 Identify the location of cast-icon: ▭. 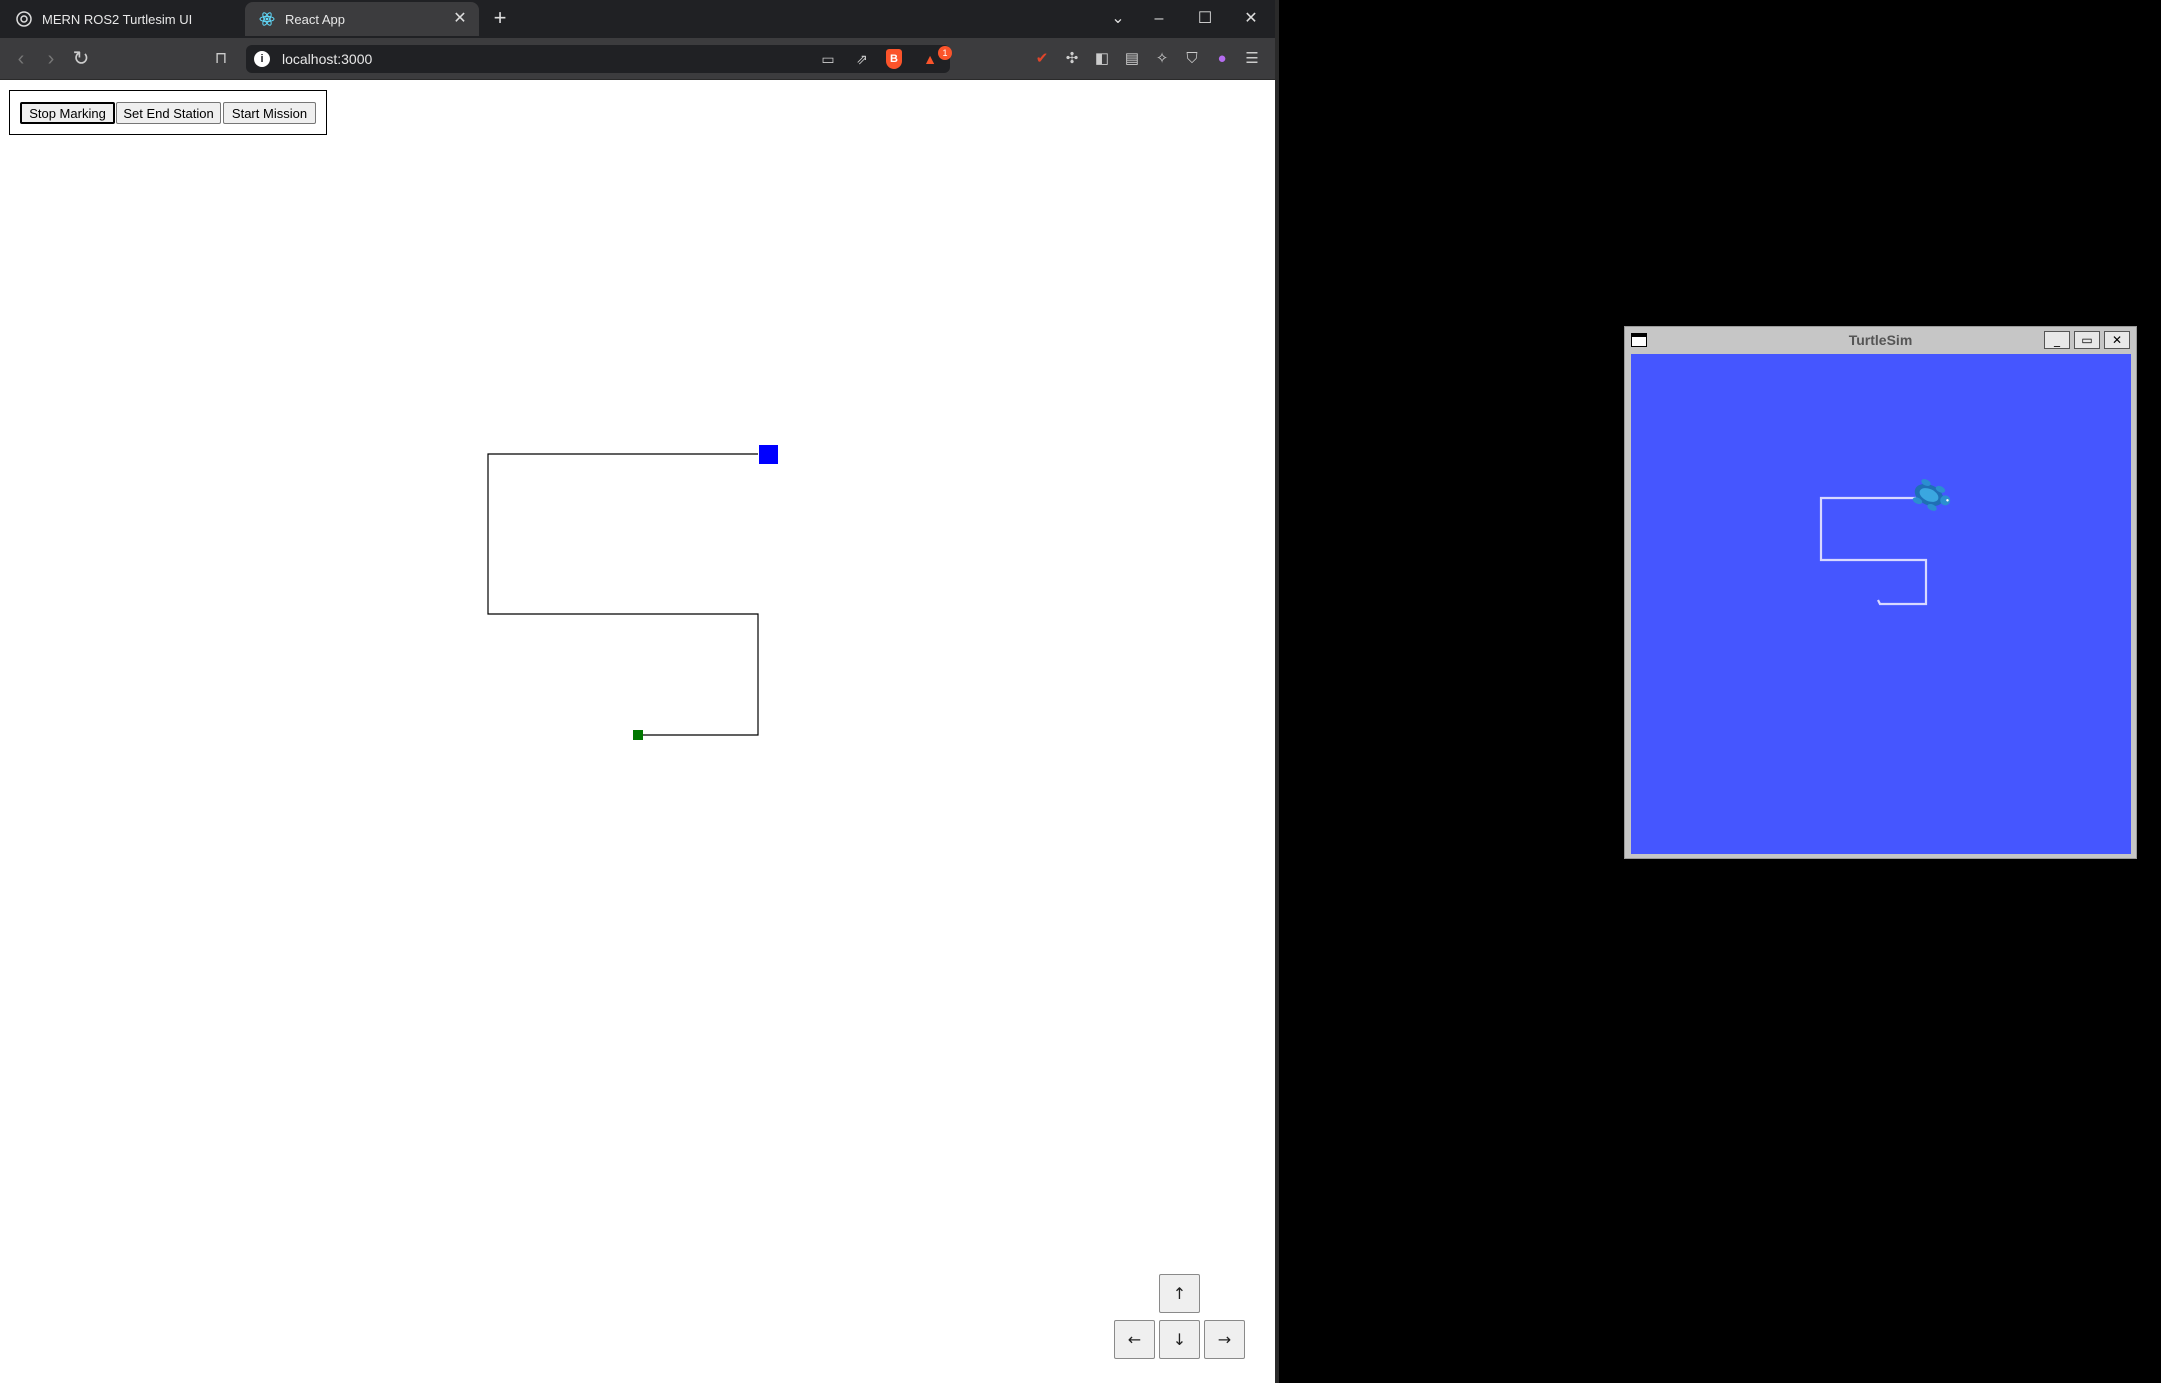
(828, 59).